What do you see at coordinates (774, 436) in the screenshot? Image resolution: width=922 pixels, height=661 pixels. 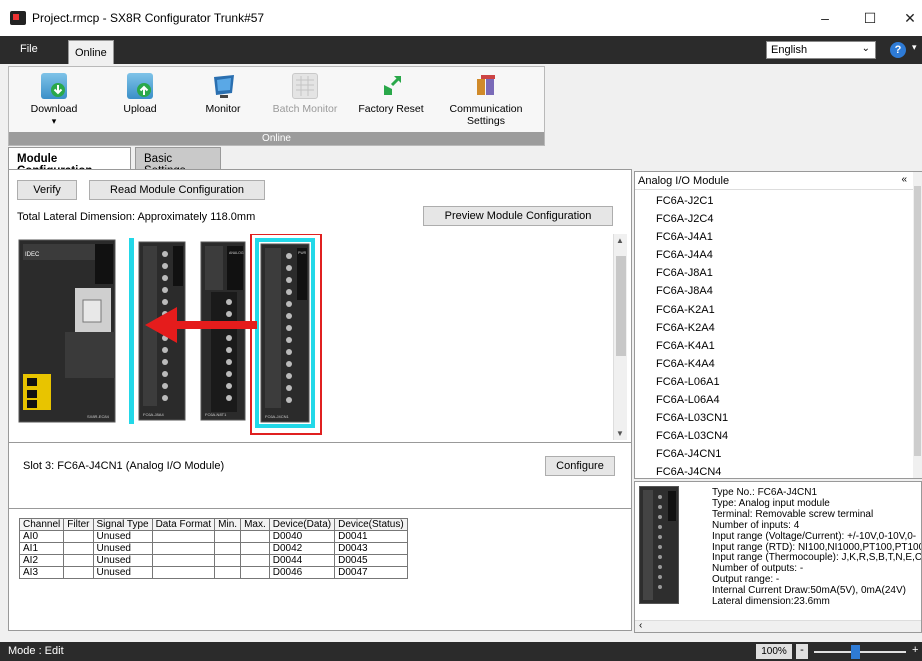 I see `module-list-item: FC6A-L03CN4` at bounding box center [774, 436].